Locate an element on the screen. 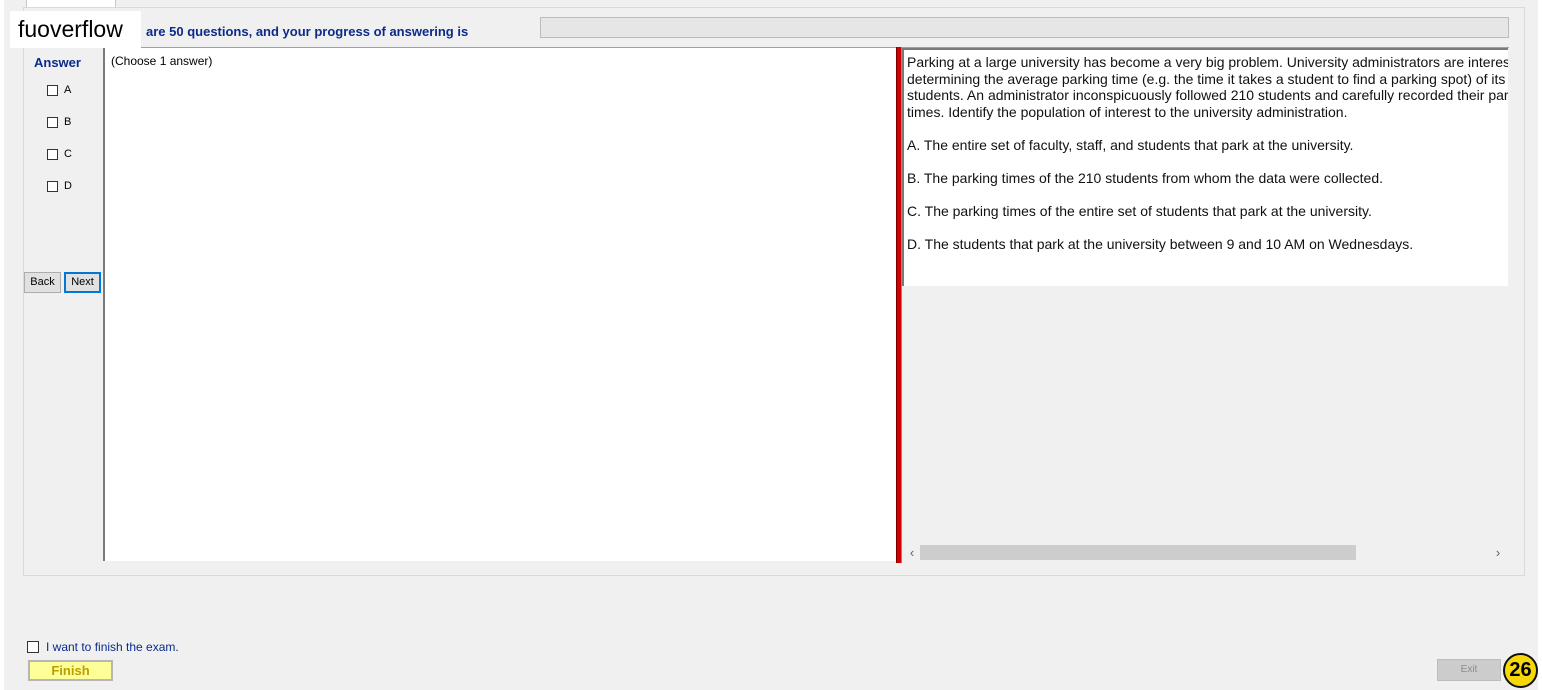  answer-heading: Answer is located at coordinates (57, 62).